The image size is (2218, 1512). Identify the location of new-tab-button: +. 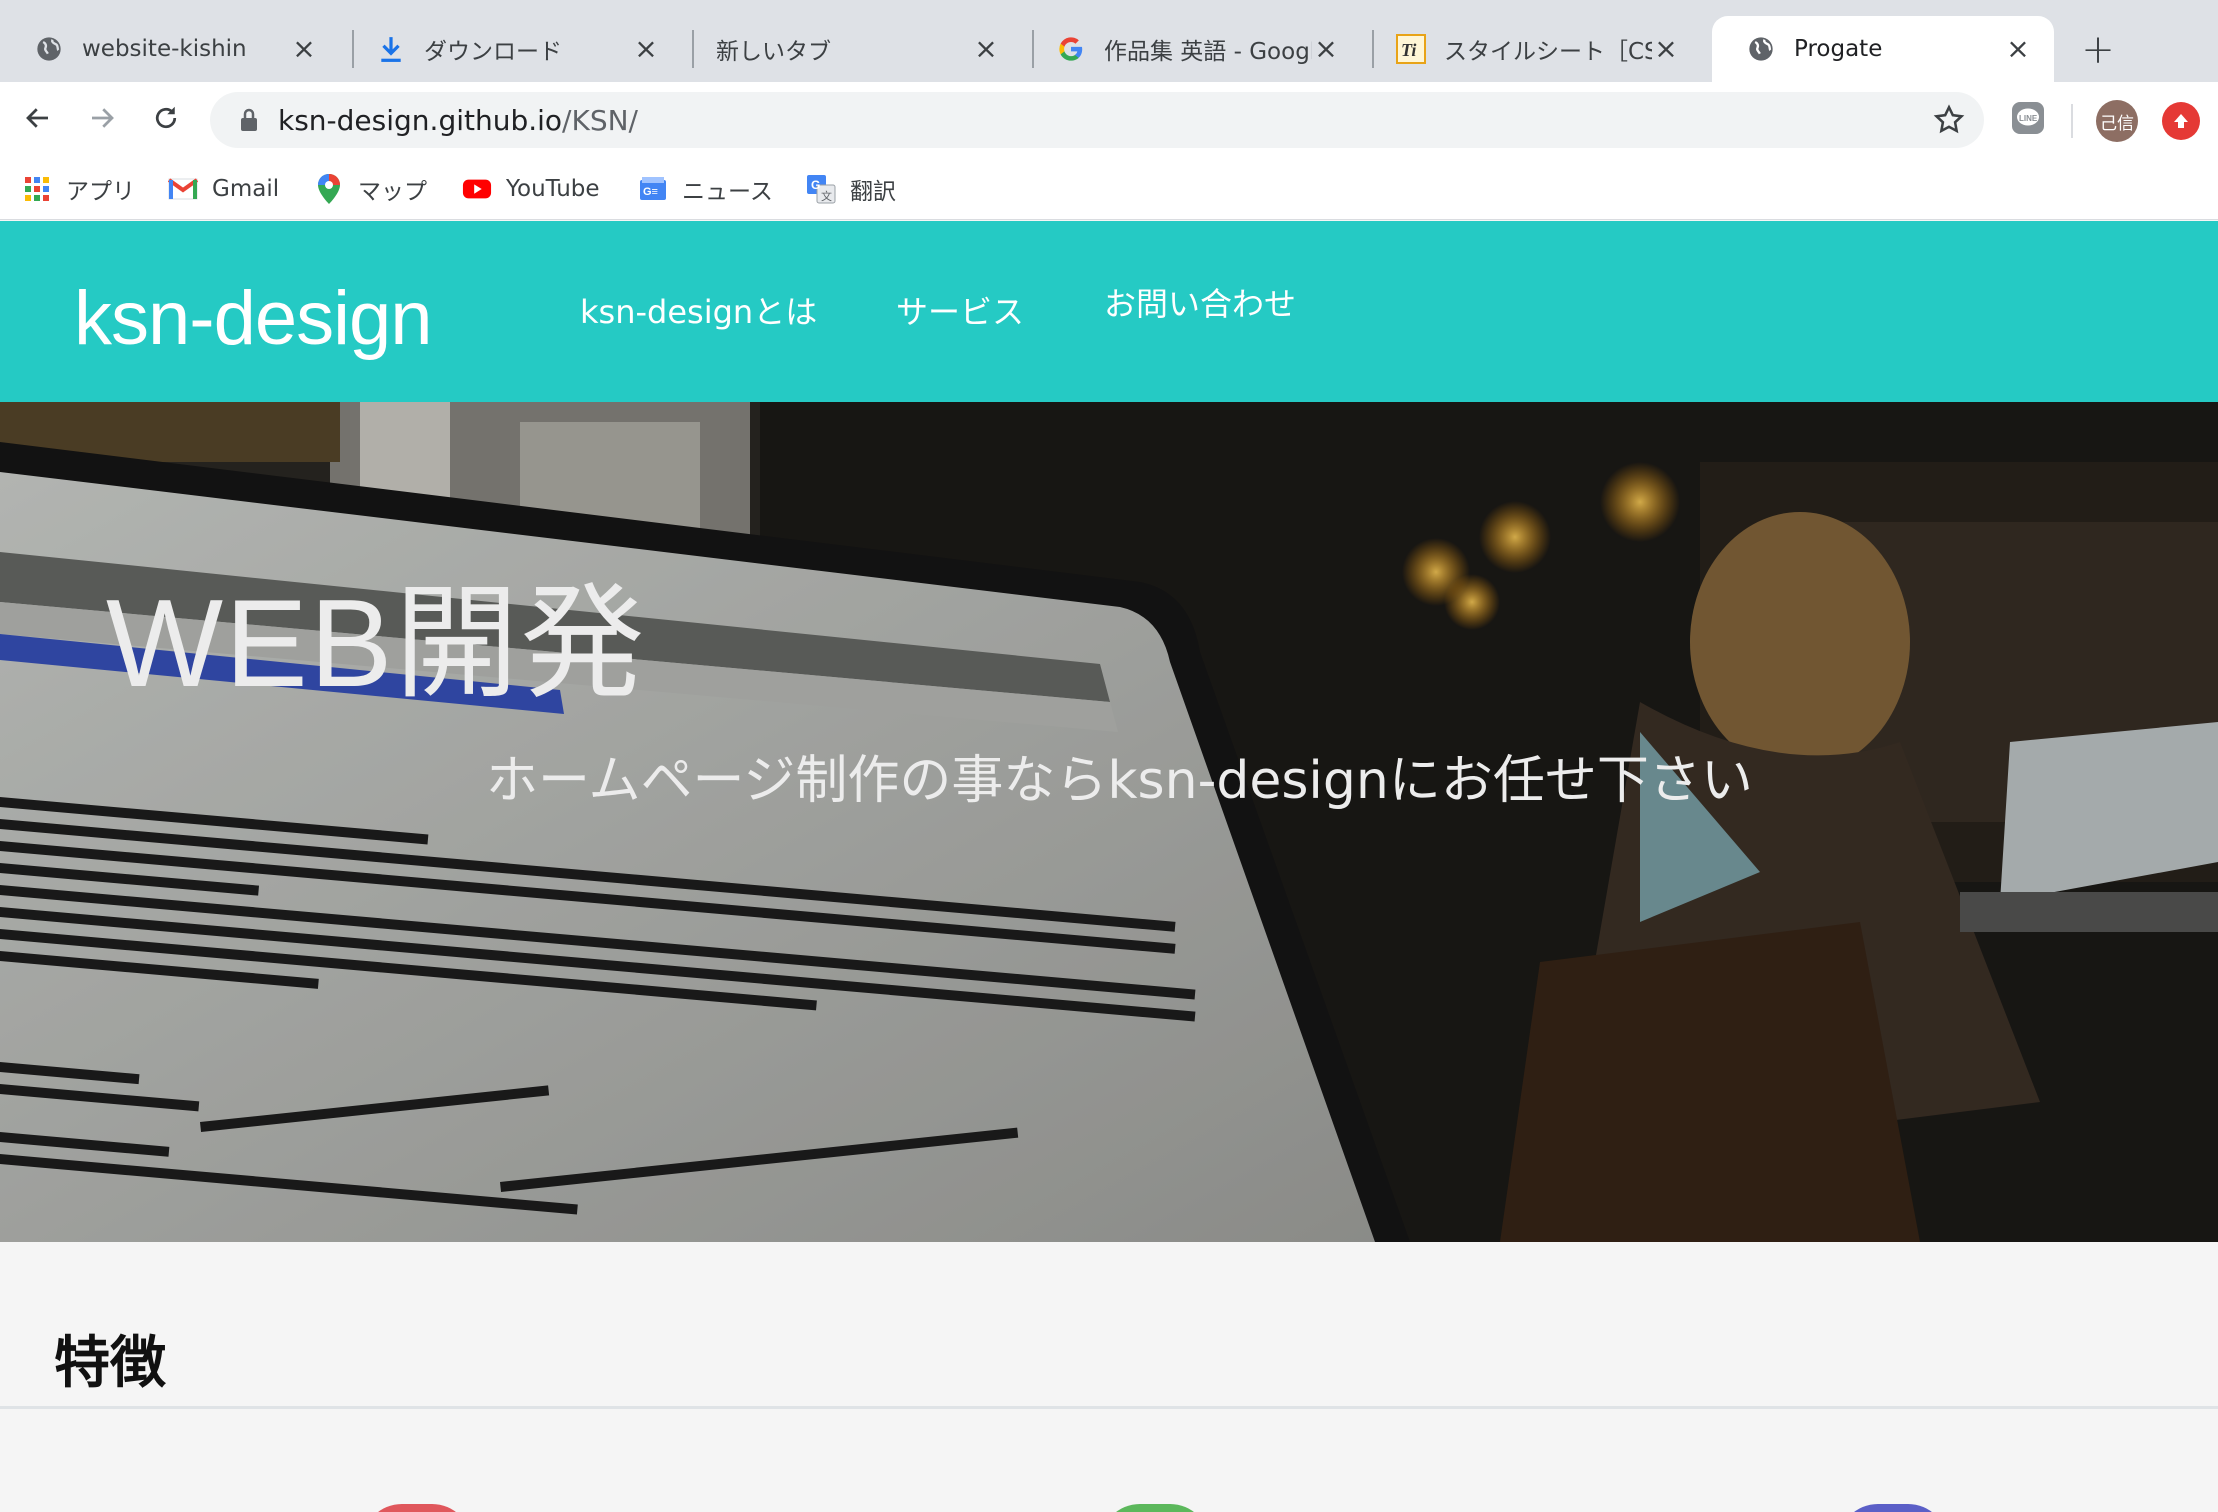
(2098, 50).